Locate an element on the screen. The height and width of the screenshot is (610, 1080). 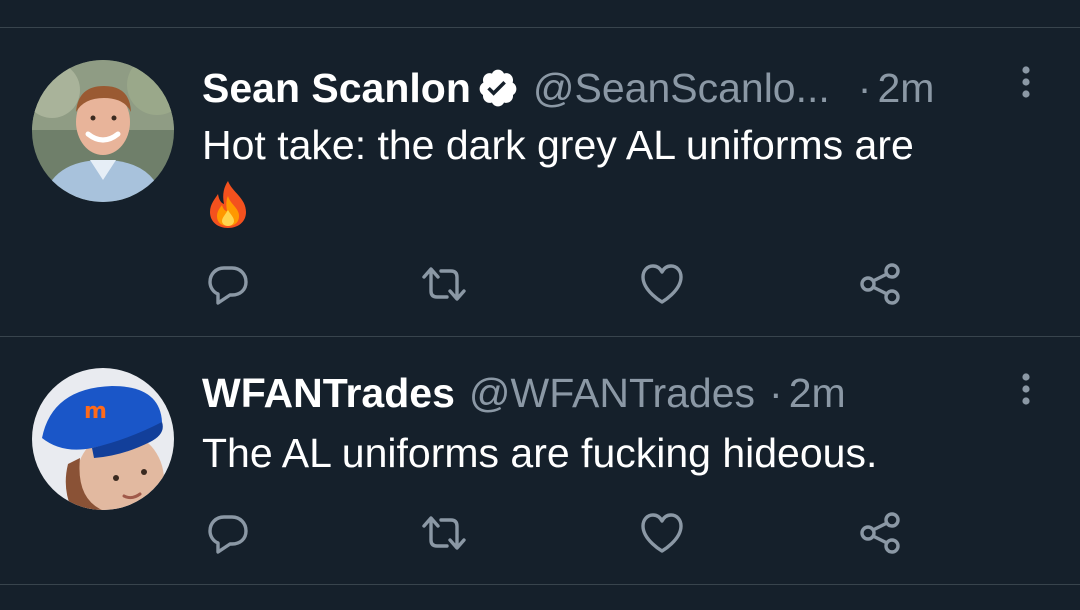
display-name: WFANTrades is located at coordinates (328, 393).